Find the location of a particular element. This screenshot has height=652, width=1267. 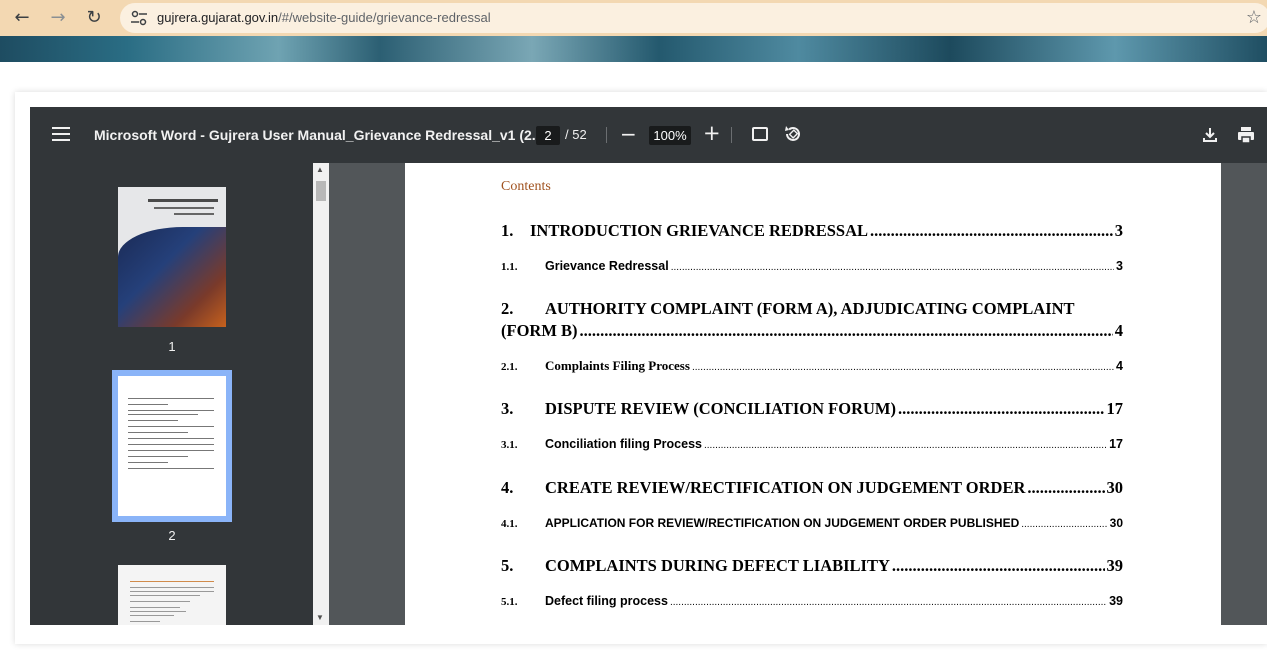

menu-icon is located at coordinates (61, 134).